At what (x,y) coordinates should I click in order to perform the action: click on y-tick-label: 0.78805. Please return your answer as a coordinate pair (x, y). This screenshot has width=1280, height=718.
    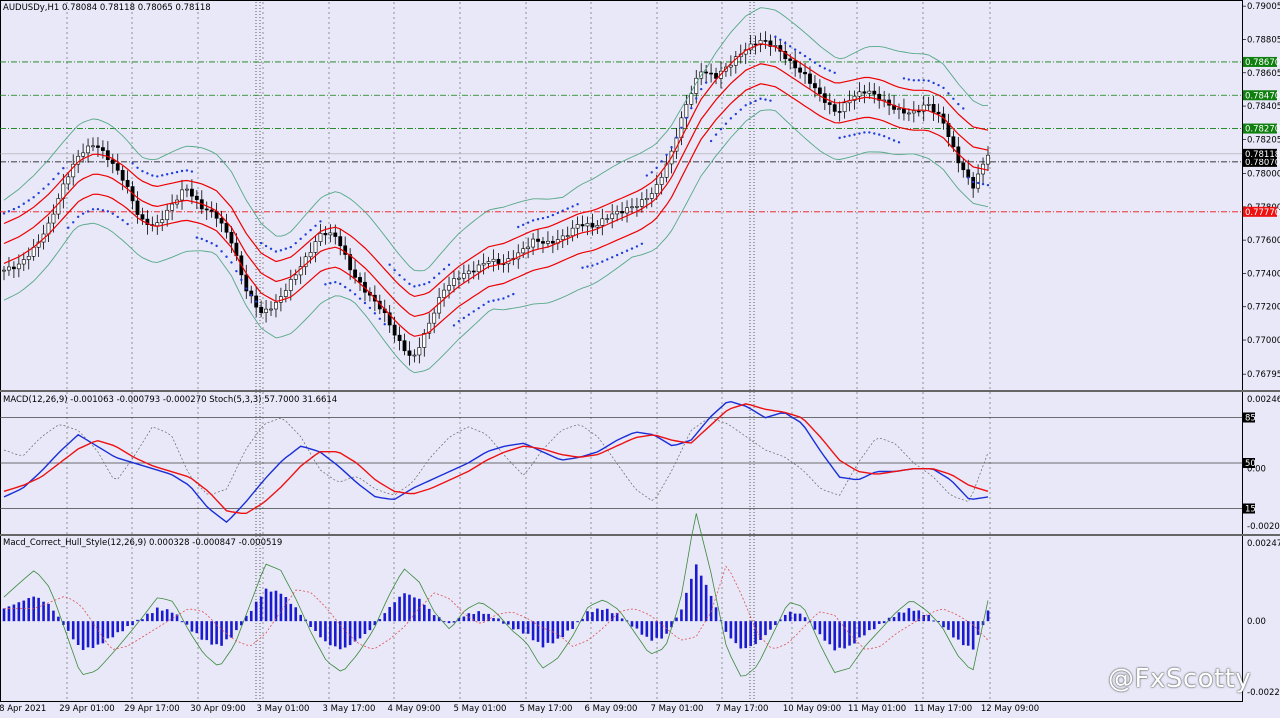
    Looking at the image, I should click on (1263, 40).